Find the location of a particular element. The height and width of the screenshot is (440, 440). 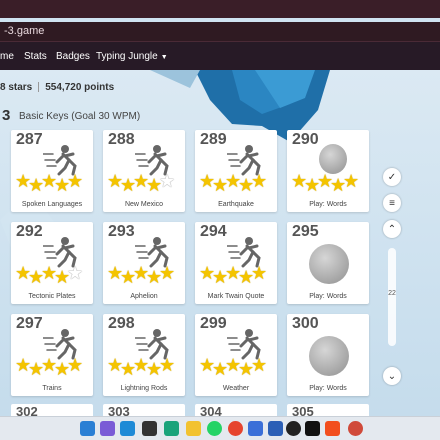

scroll-down-icon: ⌄ is located at coordinates (392, 376).